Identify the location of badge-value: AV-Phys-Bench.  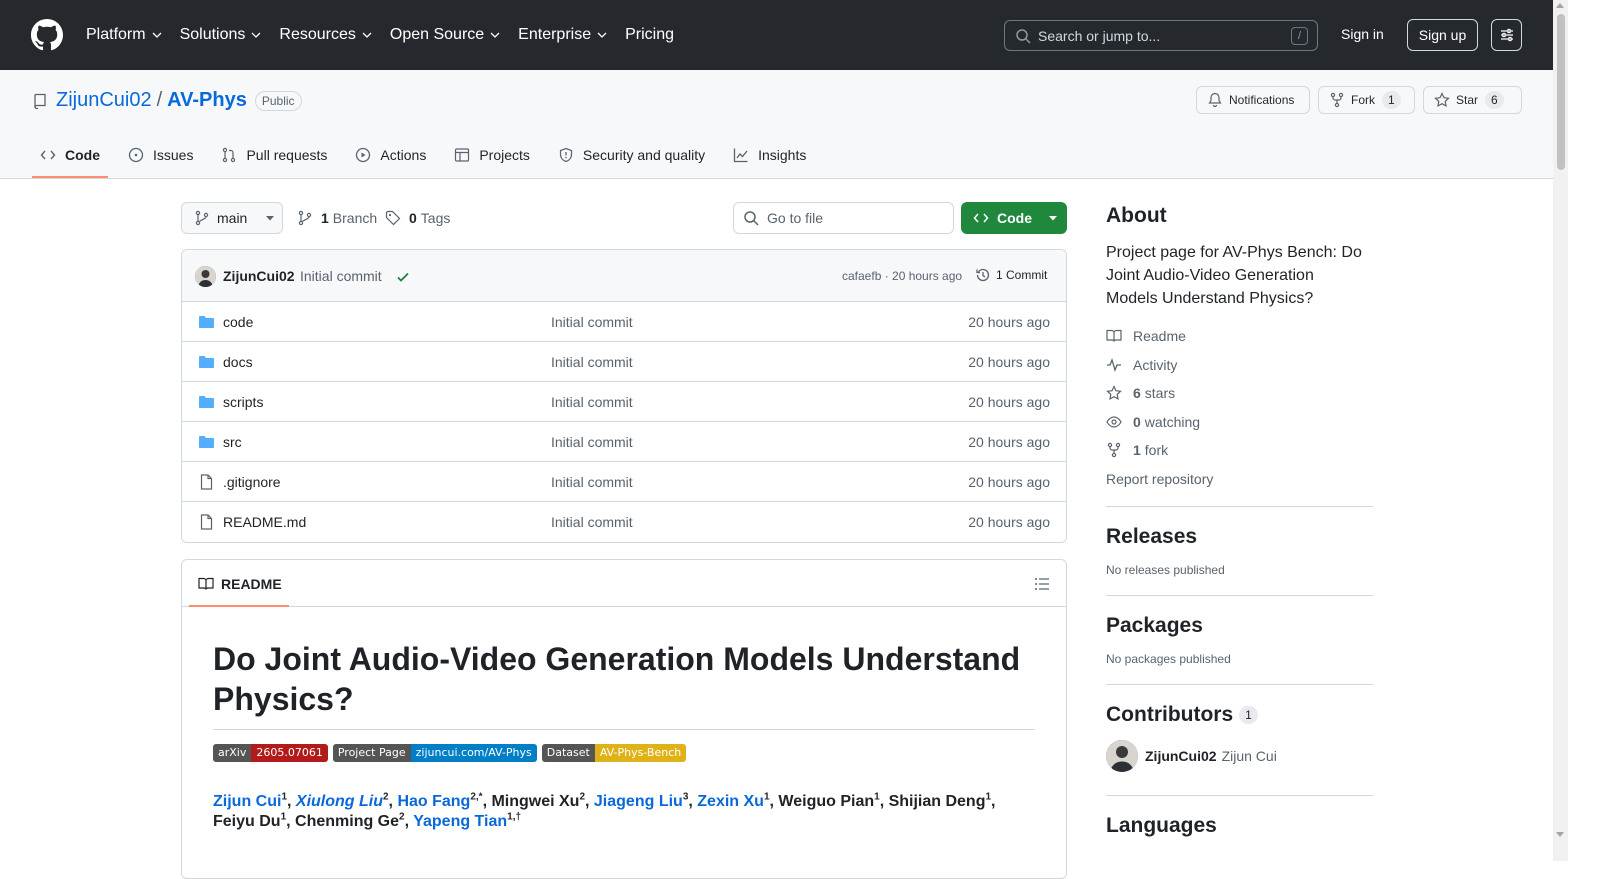
(640, 753).